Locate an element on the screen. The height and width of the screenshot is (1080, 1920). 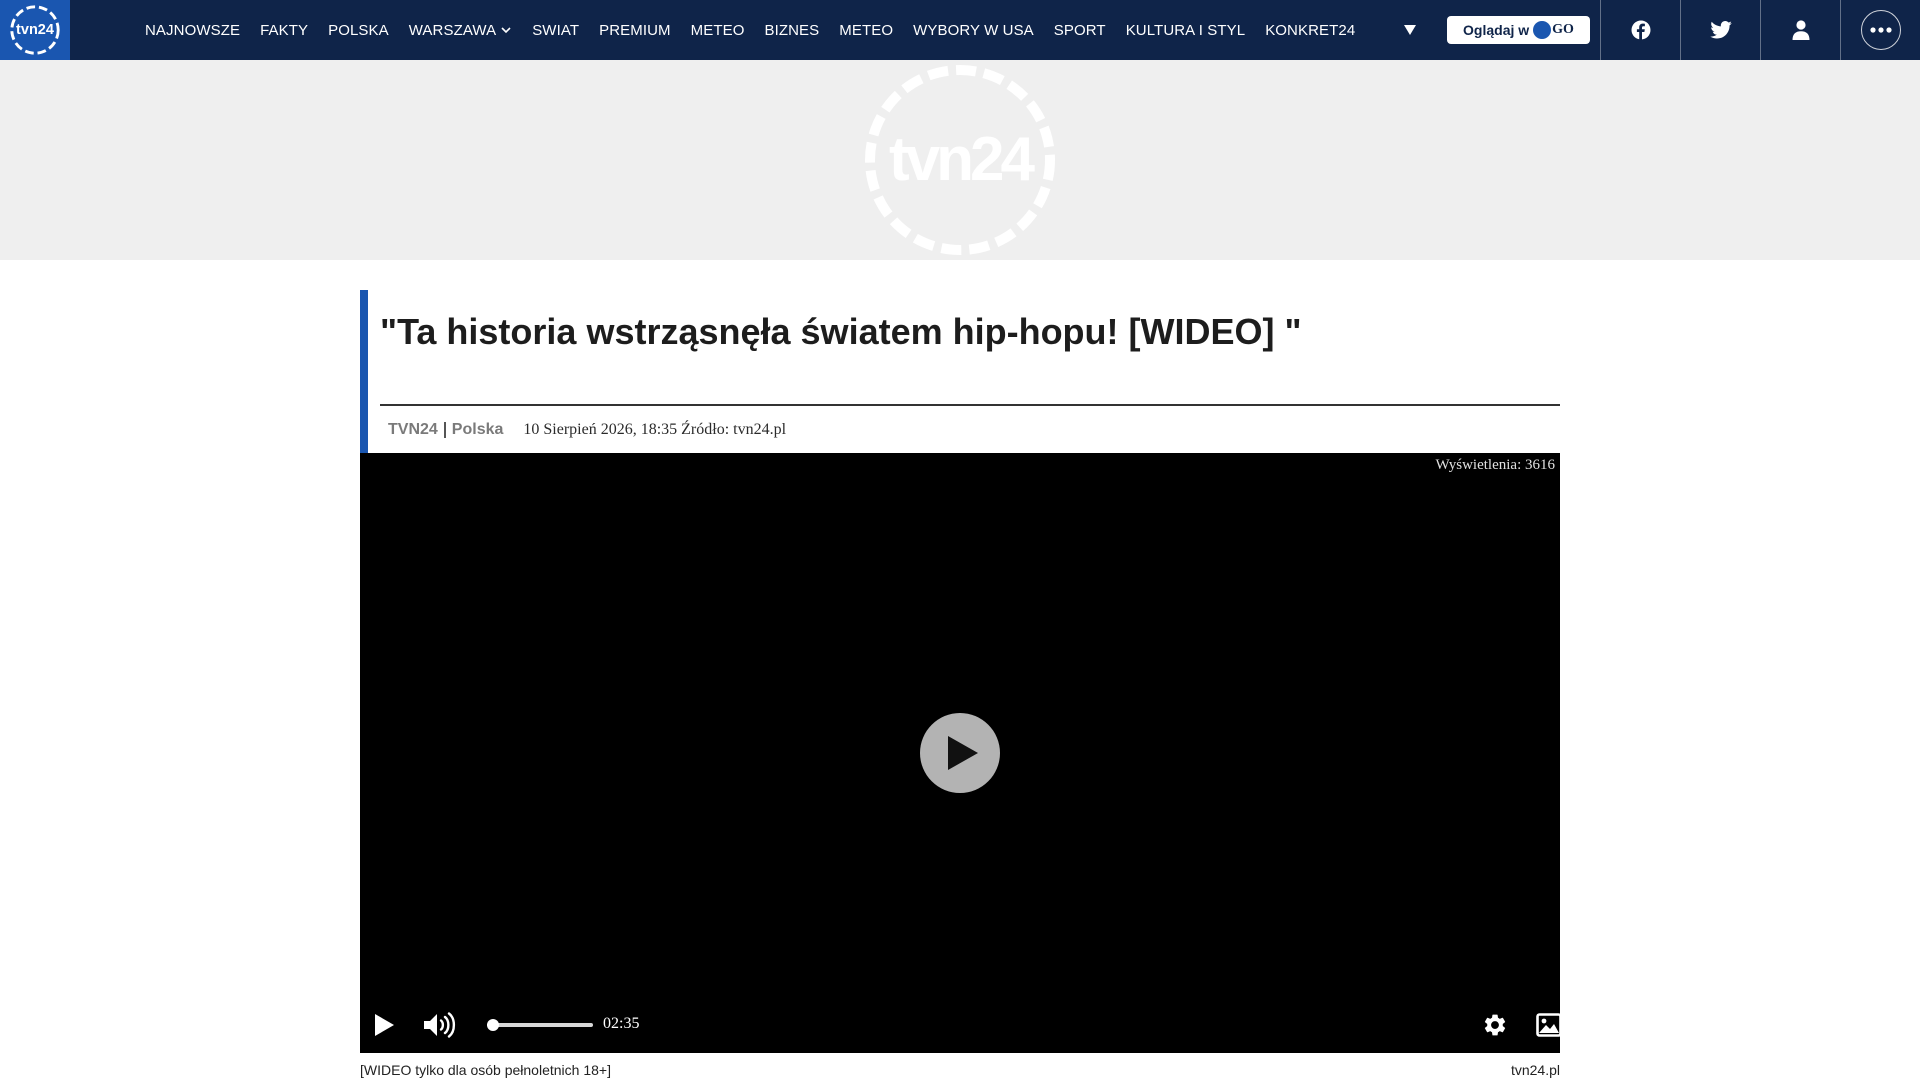
settings-button is located at coordinates (1495, 1025).